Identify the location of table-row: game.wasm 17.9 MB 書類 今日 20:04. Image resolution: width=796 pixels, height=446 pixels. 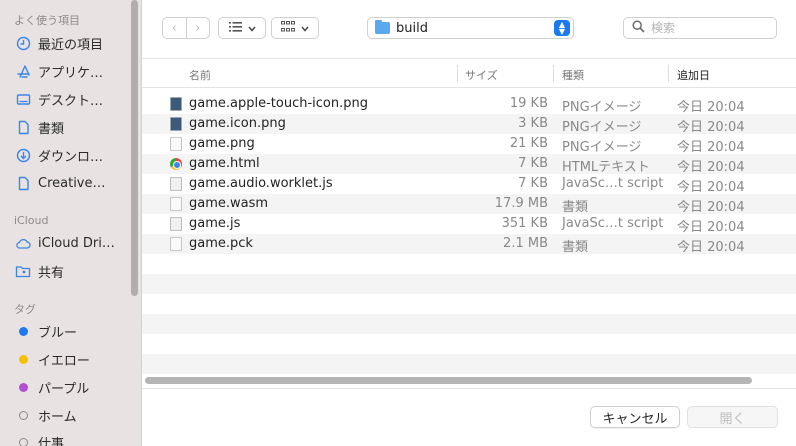
(469, 204).